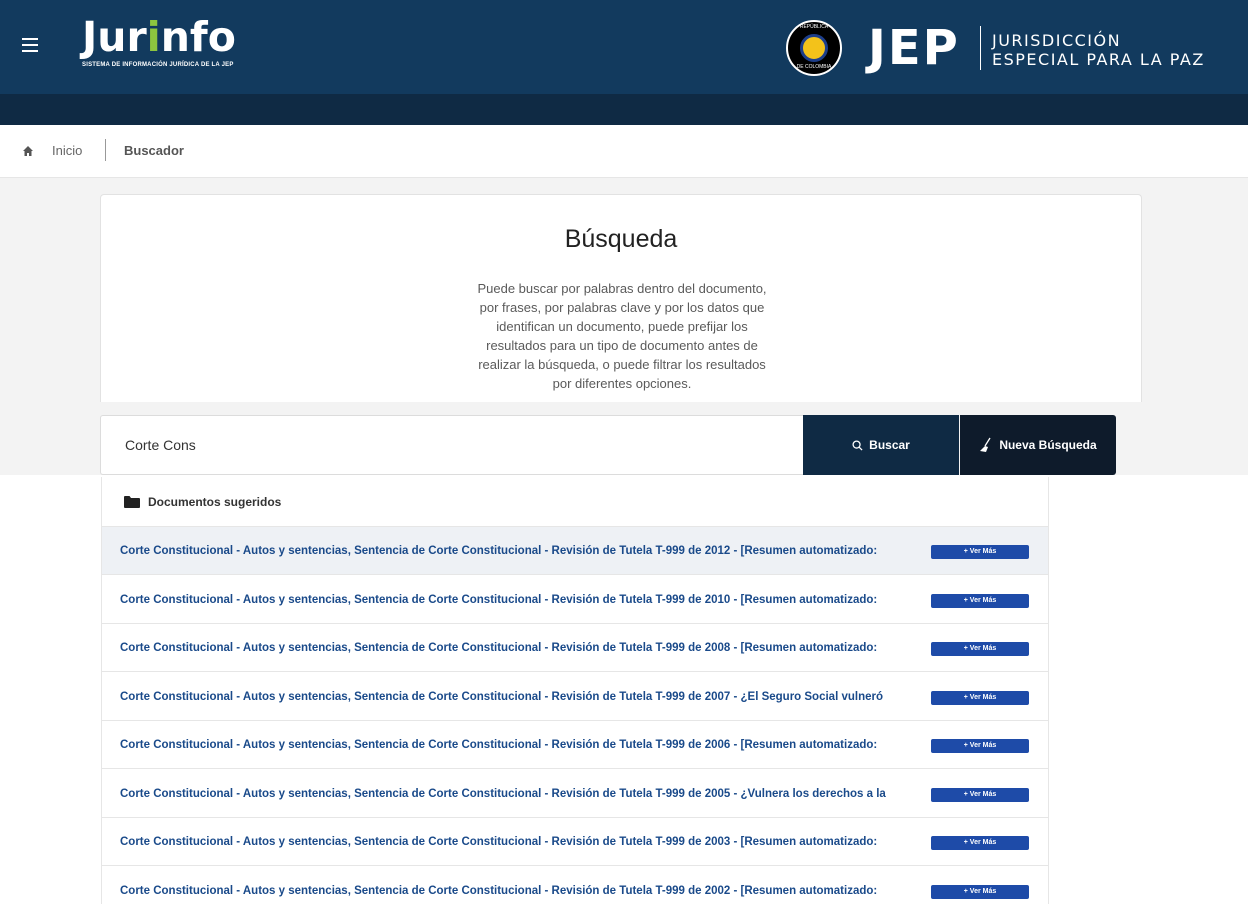  I want to click on jep-line1: JURISDICCIÓN, so click(1057, 40).